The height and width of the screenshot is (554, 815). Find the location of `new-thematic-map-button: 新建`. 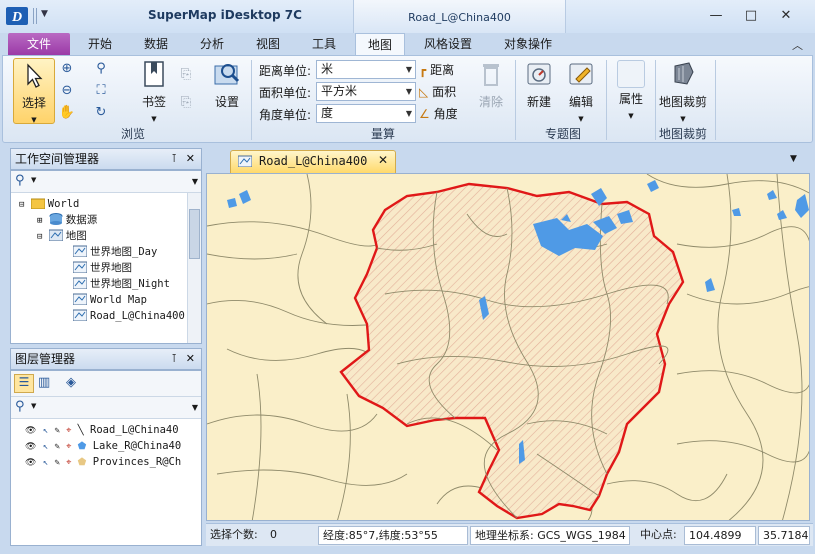

new-thematic-map-button: 新建 is located at coordinates (539, 91).